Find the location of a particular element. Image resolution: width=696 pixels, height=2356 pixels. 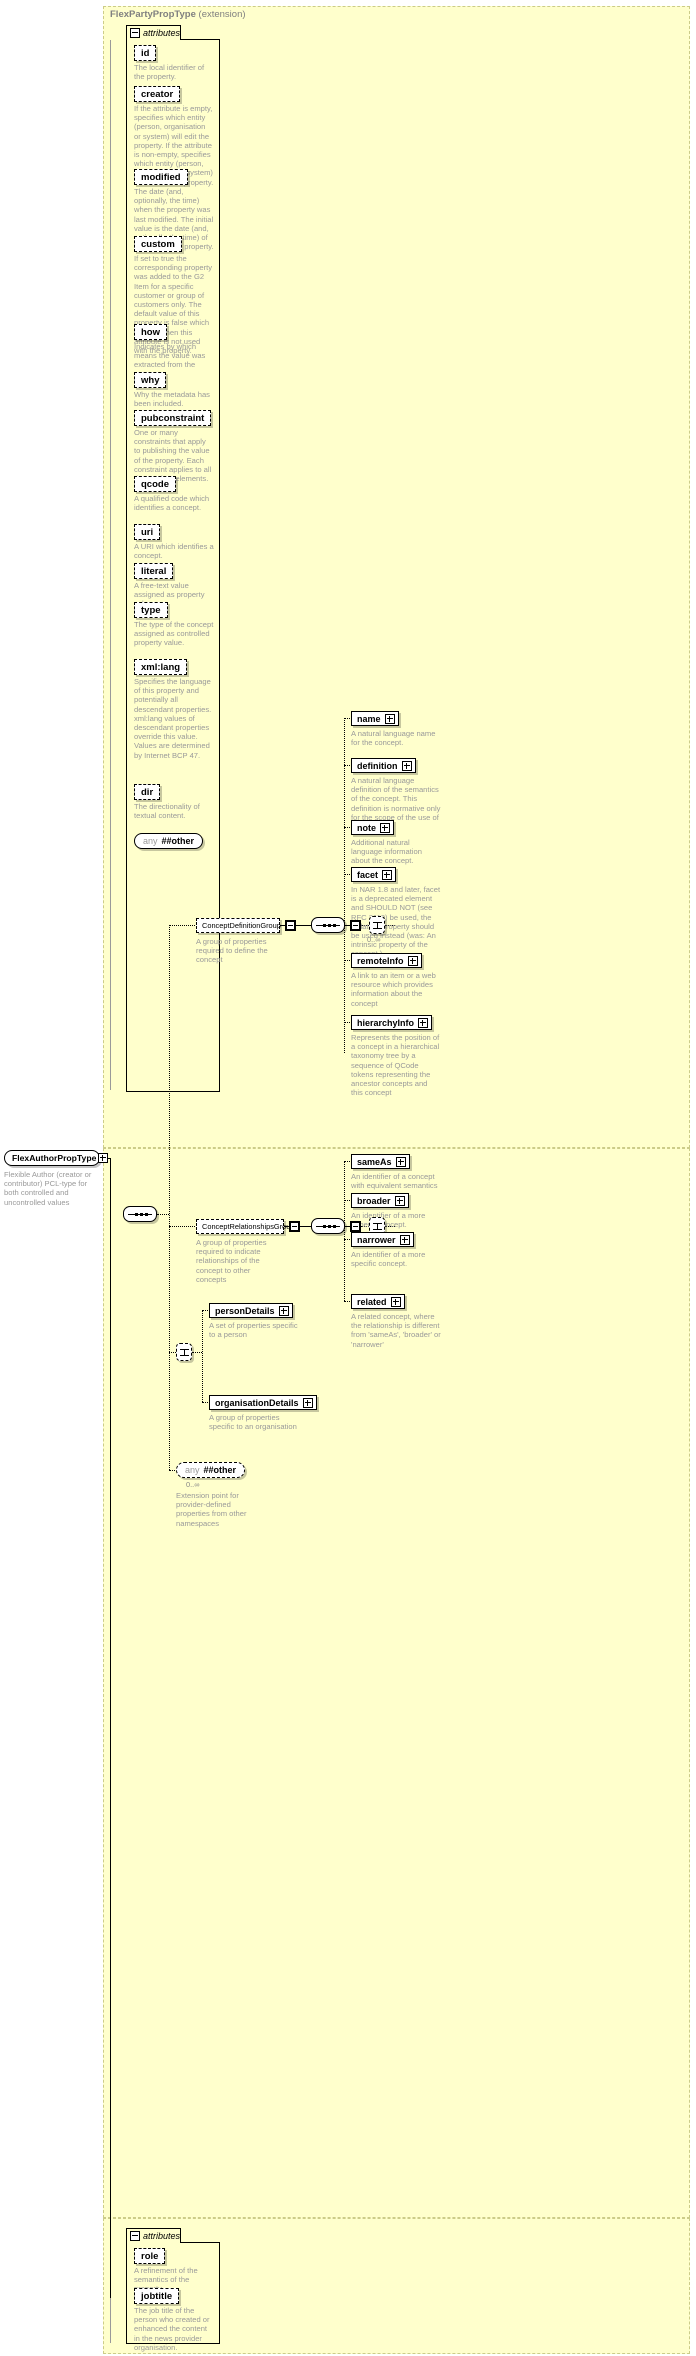

group-node-conceptrelationshipsgroup: ConceptRelationshipsGroup is located at coordinates (245, 1226).